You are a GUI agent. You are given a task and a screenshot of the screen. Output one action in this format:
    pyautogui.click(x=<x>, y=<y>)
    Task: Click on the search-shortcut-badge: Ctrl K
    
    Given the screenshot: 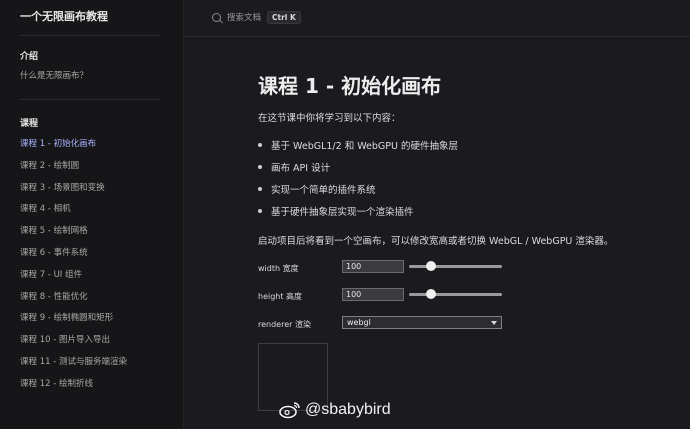 What is the action you would take?
    pyautogui.click(x=284, y=17)
    